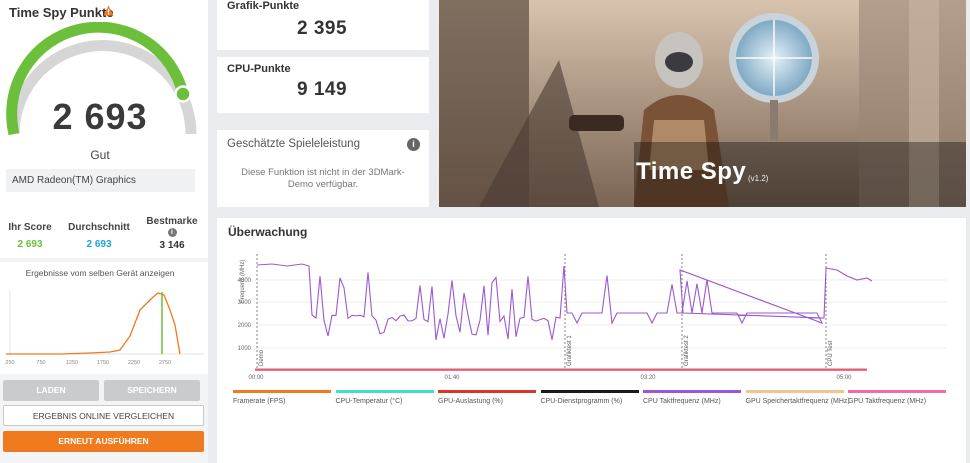 This screenshot has height=463, width=970. I want to click on distribution-tick-label: 2750, so click(165, 363).